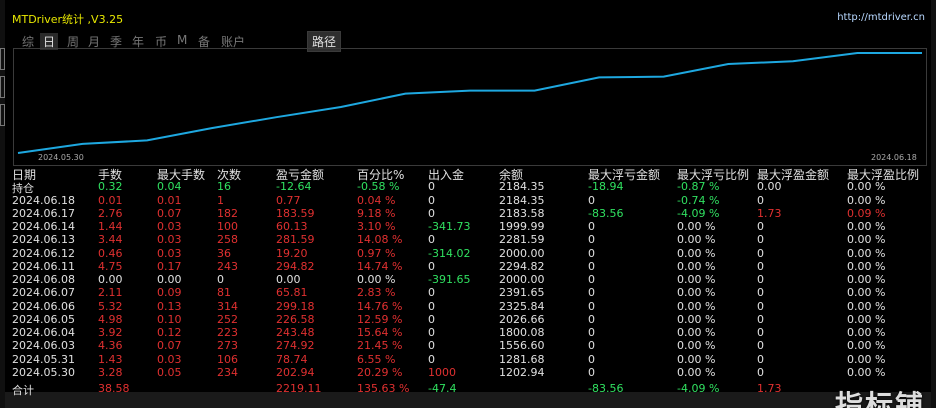 The width and height of the screenshot is (936, 408). I want to click on app-title: MTDriver统计 ,V3.25, so click(68, 19).